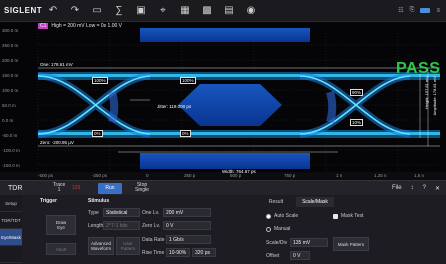  Describe the element at coordinates (277, 243) in the screenshot. I see `scale-div-label: Scale/Div` at that location.